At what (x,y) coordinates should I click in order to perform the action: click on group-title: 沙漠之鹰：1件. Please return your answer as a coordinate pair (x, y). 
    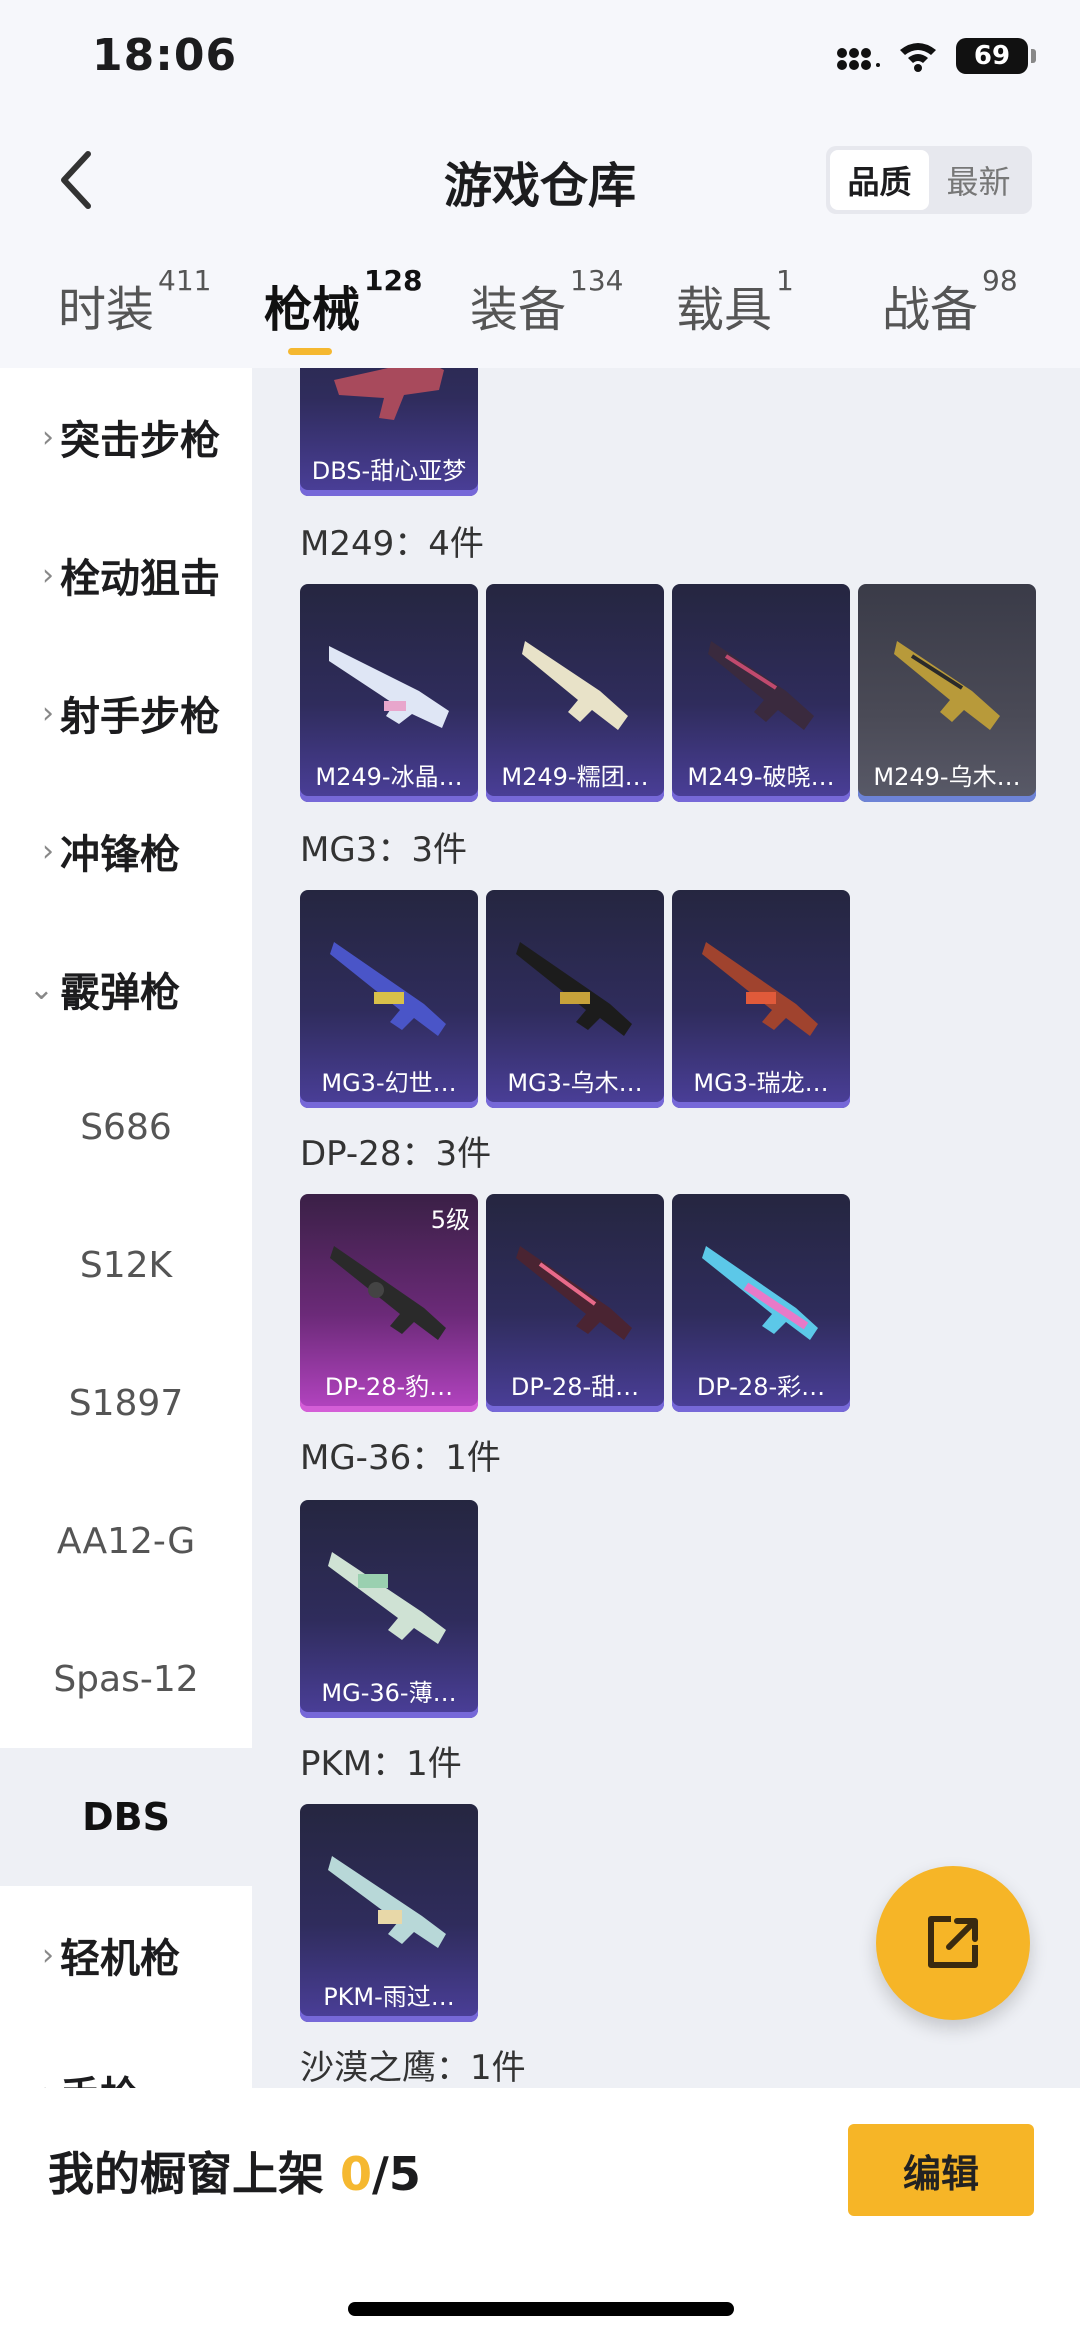
    Looking at the image, I should click on (413, 2068).